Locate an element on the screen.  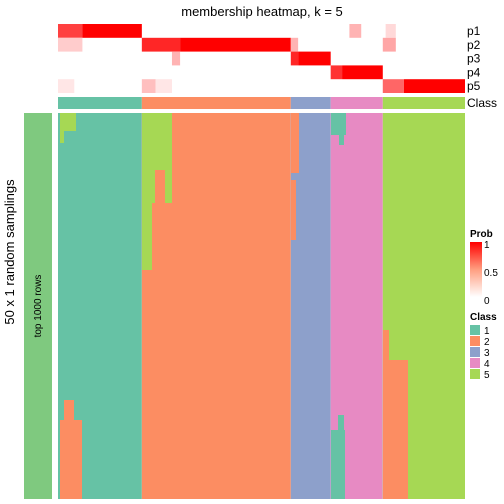
class-annotation-row is located at coordinates (261, 103).